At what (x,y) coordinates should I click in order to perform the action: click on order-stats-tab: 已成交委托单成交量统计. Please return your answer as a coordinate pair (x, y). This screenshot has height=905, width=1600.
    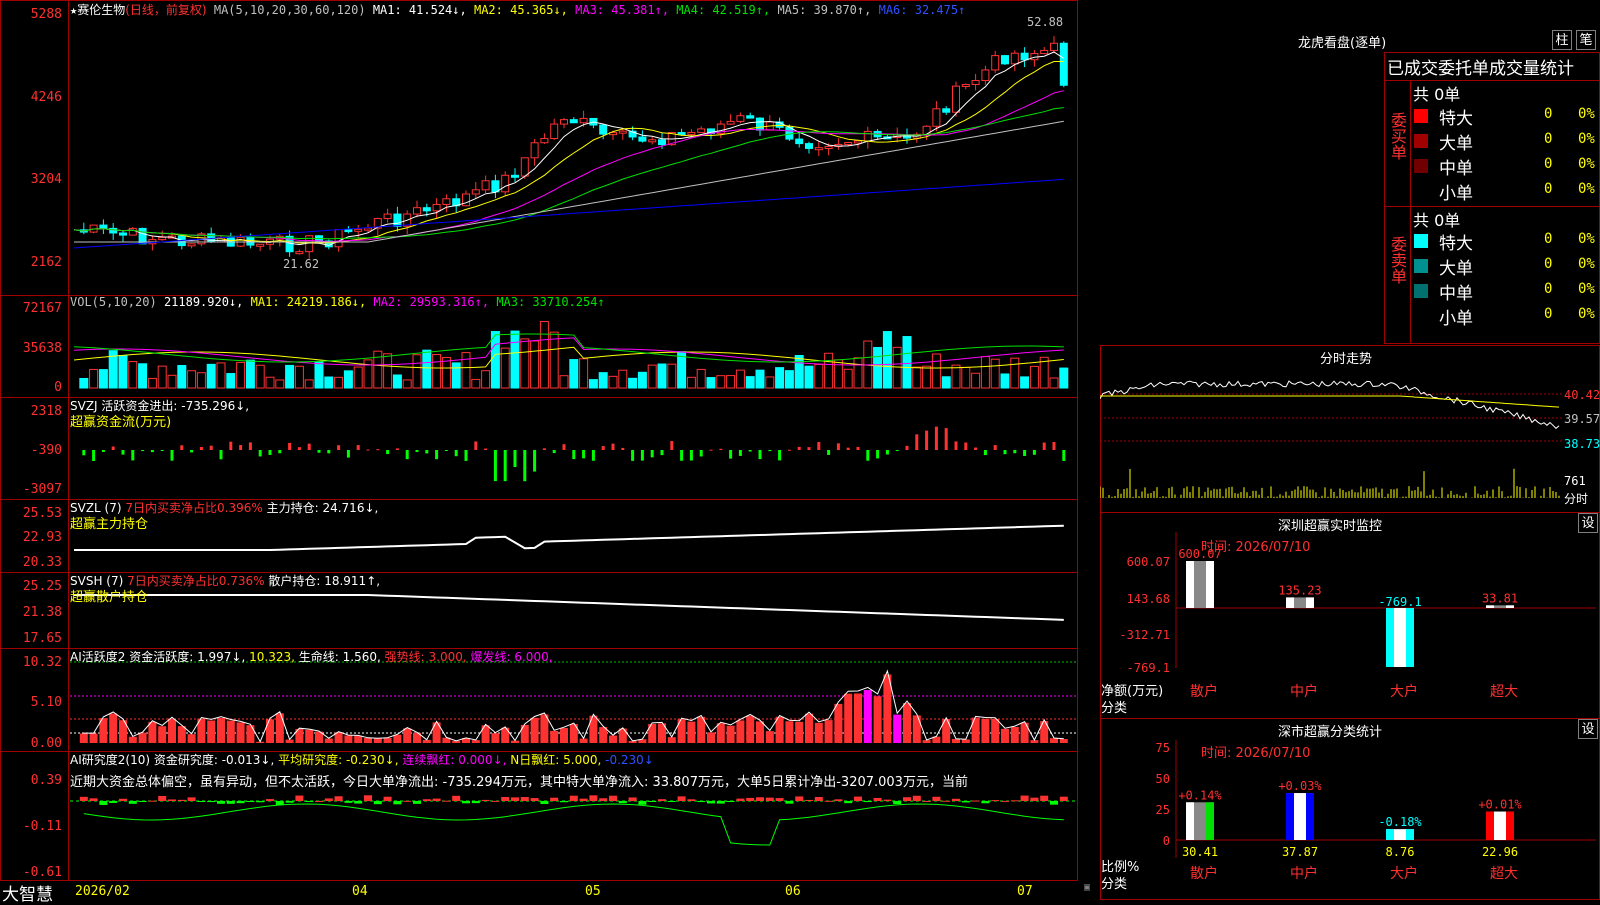
    Looking at the image, I should click on (1493, 66).